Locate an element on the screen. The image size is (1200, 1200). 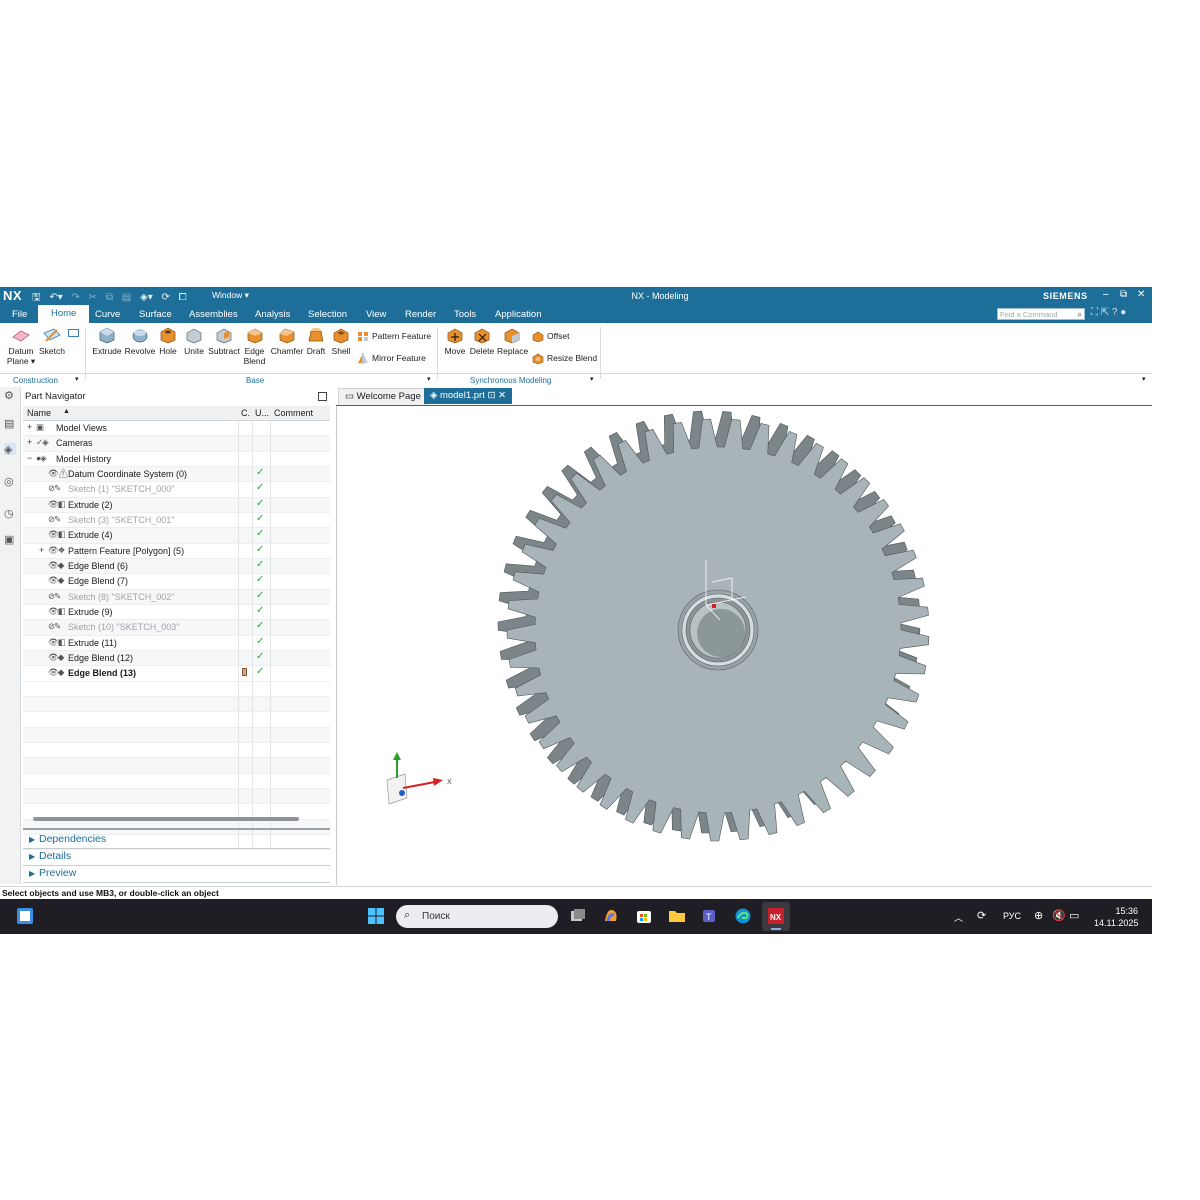
restore-button: ⧉ is located at coordinates (1123, 294).